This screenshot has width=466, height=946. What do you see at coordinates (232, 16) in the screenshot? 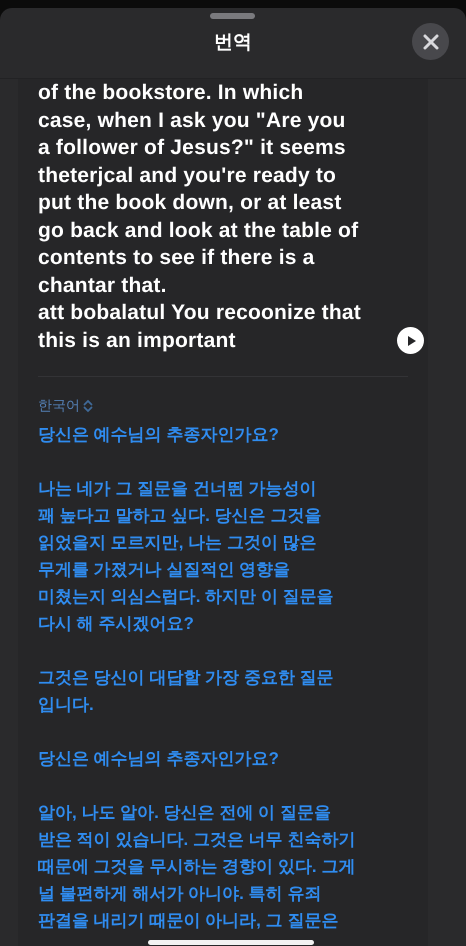
I see `sheet-grabber` at bounding box center [232, 16].